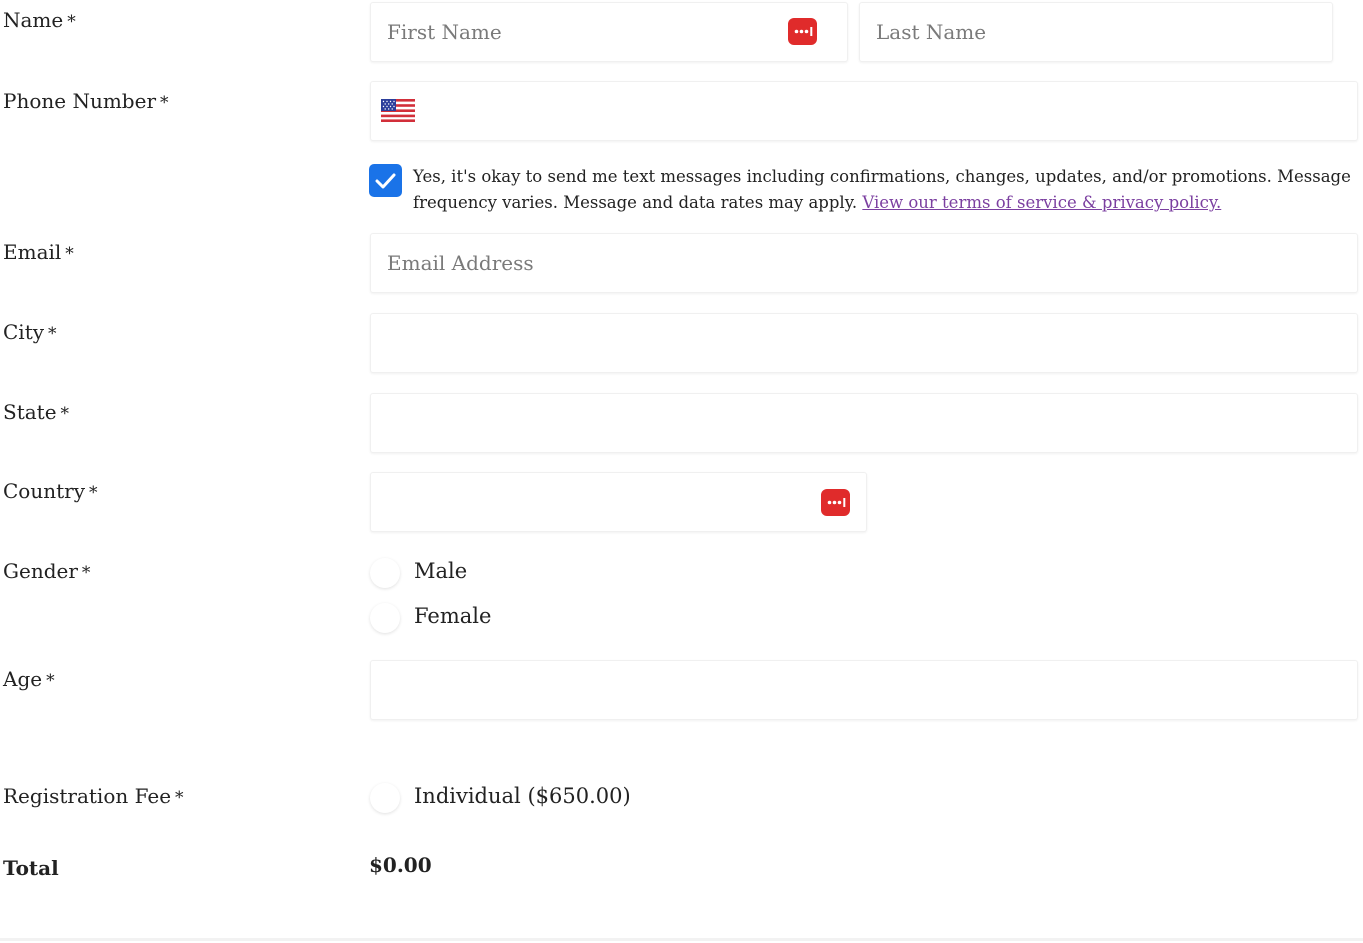  I want to click on gender-label: Gender *, so click(47, 571).